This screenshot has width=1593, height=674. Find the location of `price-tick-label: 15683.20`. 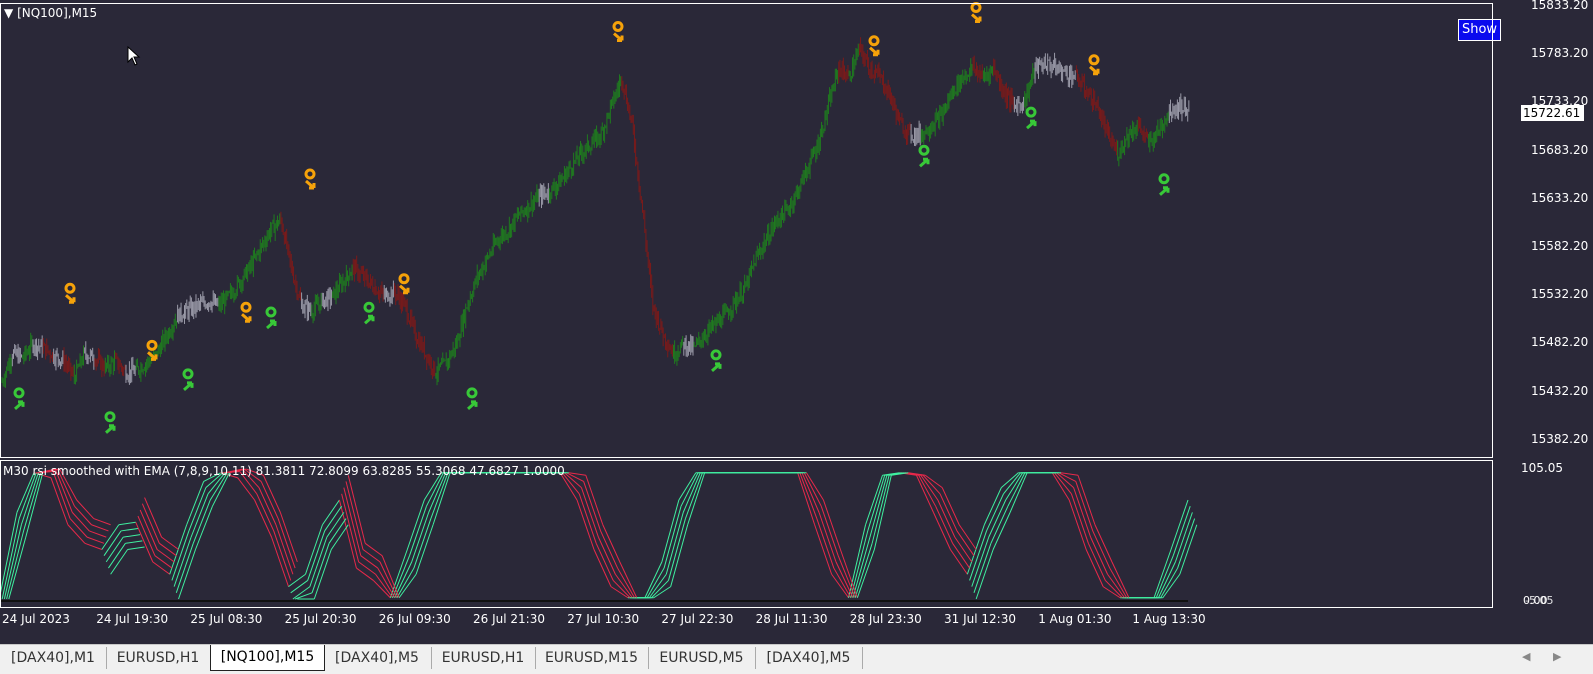

price-tick-label: 15683.20 is located at coordinates (1560, 149).